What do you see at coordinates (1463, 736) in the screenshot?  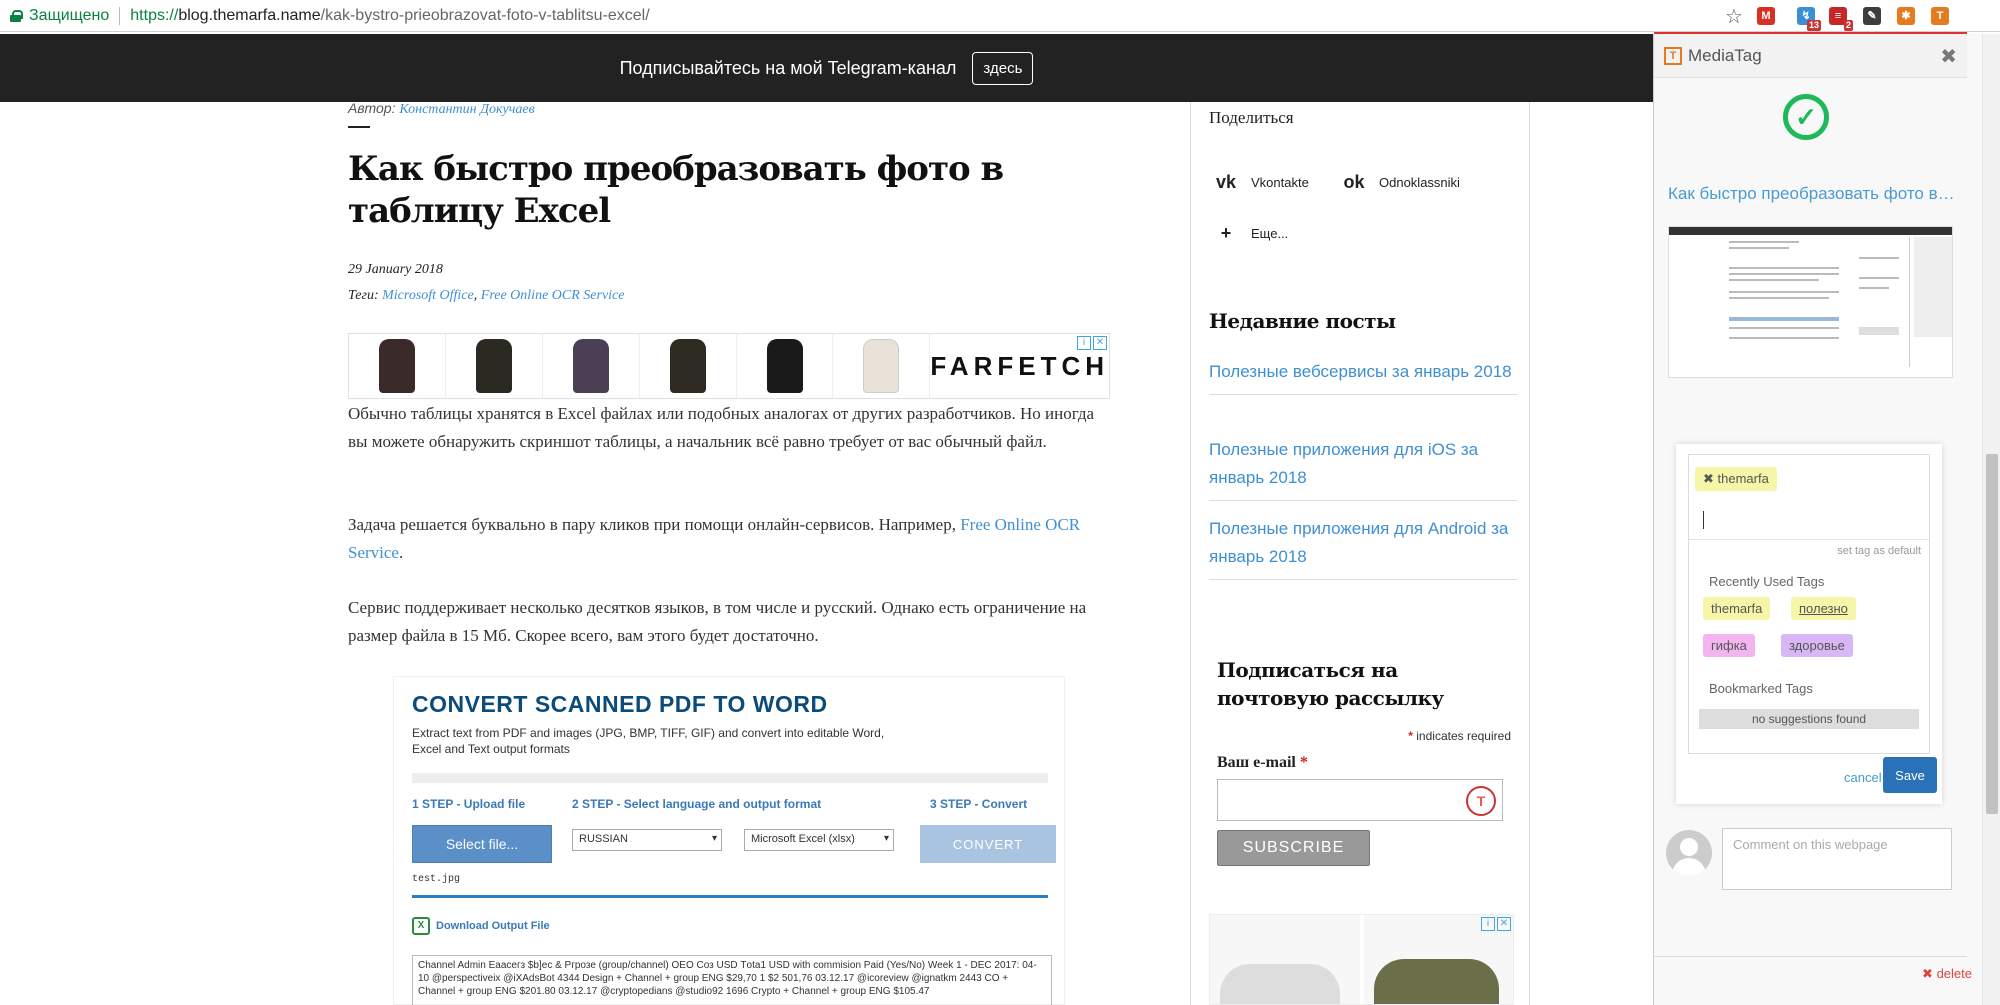 I see `required-text: indicates required` at bounding box center [1463, 736].